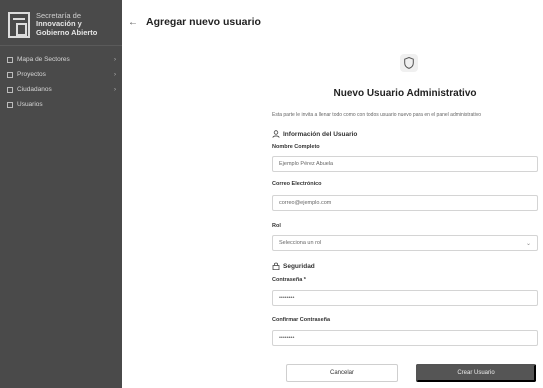  Describe the element at coordinates (405, 164) in the screenshot. I see `name-input: Ejemplo Pérez Abuela` at that location.